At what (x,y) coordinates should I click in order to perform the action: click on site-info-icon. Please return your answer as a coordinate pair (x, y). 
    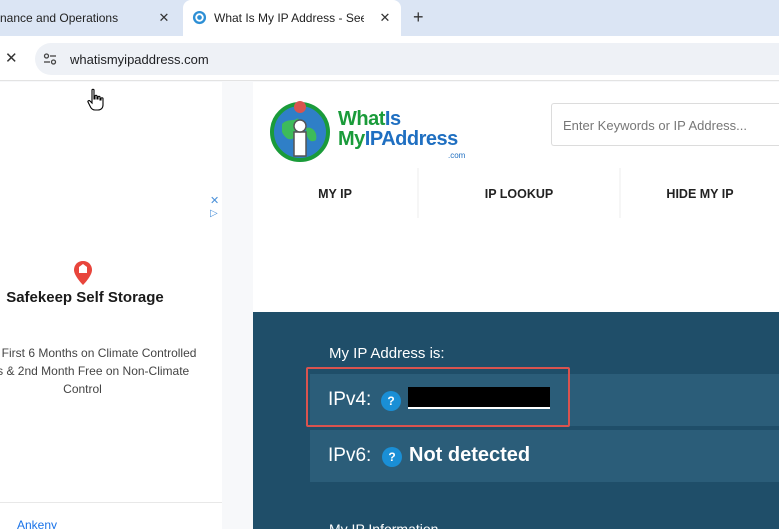
    Looking at the image, I should click on (50, 59).